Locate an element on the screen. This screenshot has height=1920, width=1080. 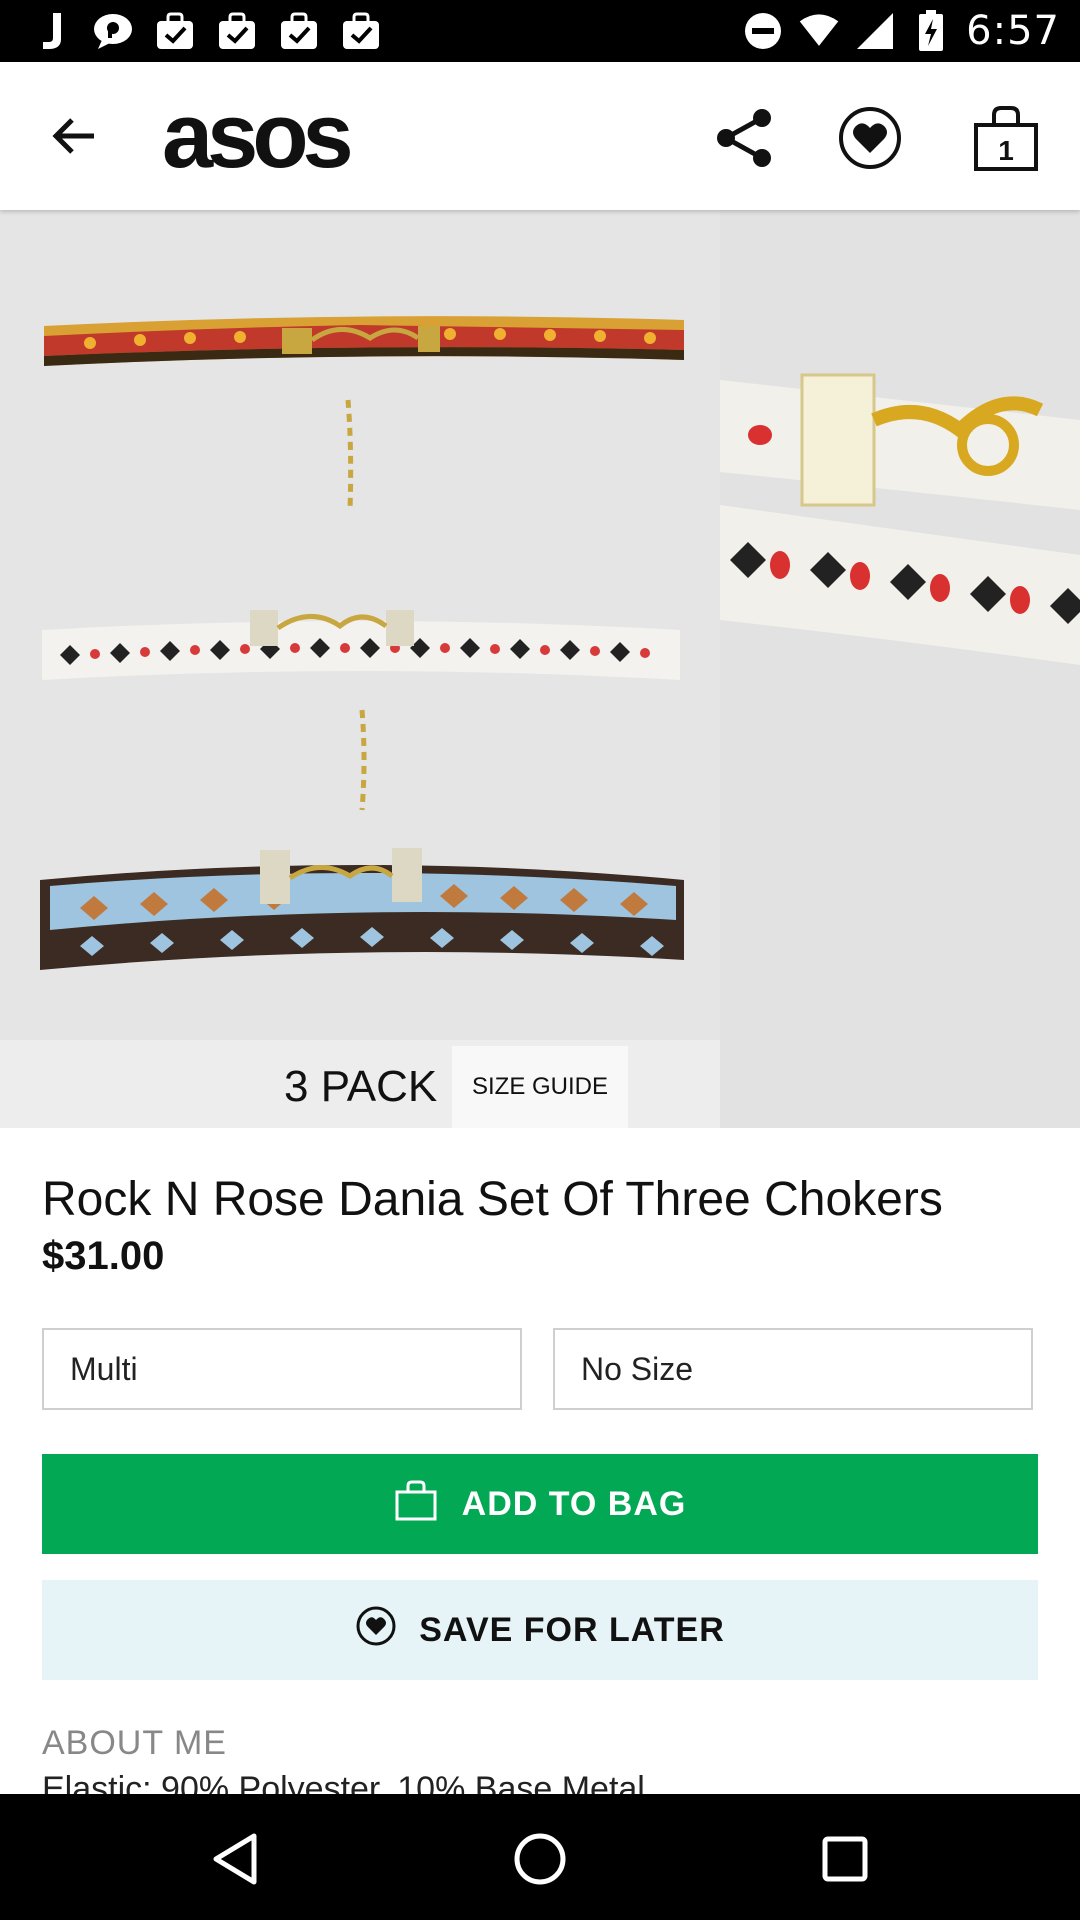
save-for-later-label: SAVE FOR LATER is located at coordinates (572, 1629).